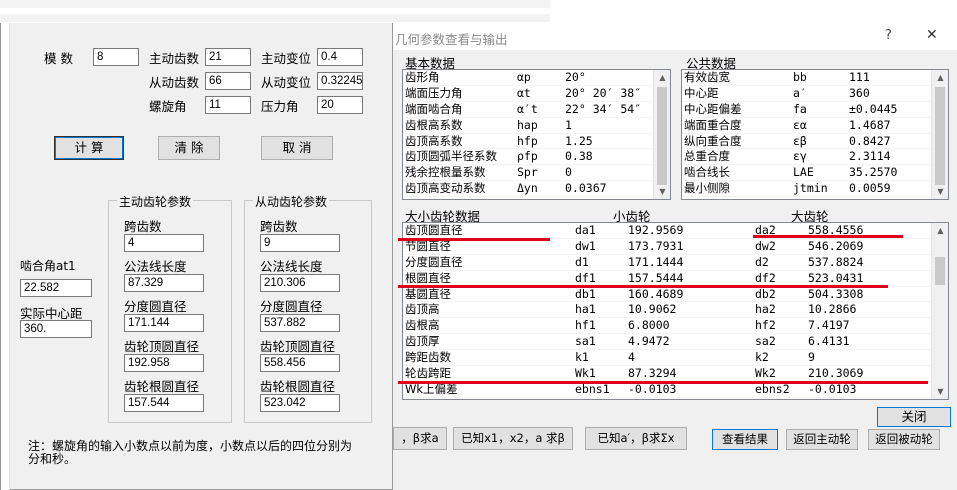  Describe the element at coordinates (859, 92) in the screenshot. I see `common-data-row-cell: 360` at that location.